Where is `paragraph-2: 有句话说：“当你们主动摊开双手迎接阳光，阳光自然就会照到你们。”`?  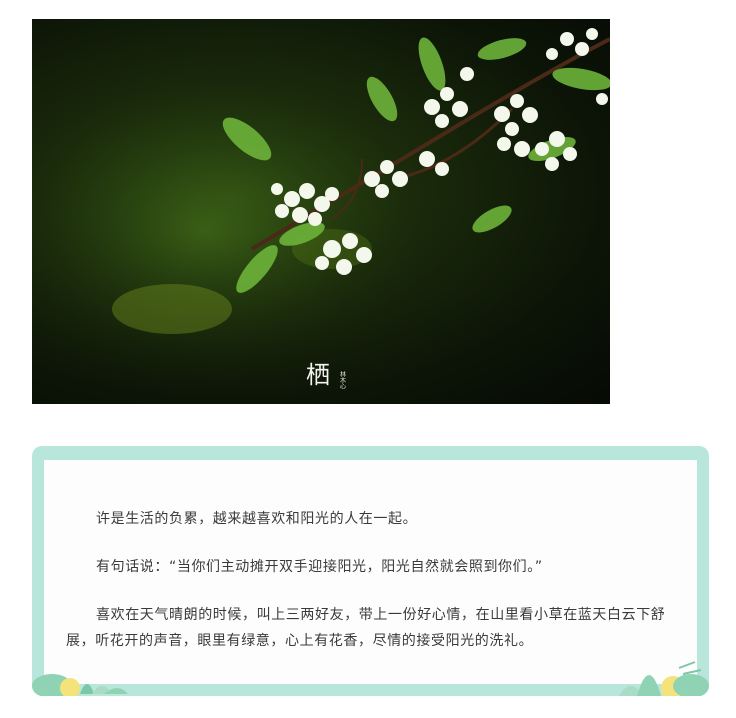 paragraph-2: 有句话说：“当你们主动摊开双手迎接阳光，阳光自然就会照到你们。” is located at coordinates (319, 567).